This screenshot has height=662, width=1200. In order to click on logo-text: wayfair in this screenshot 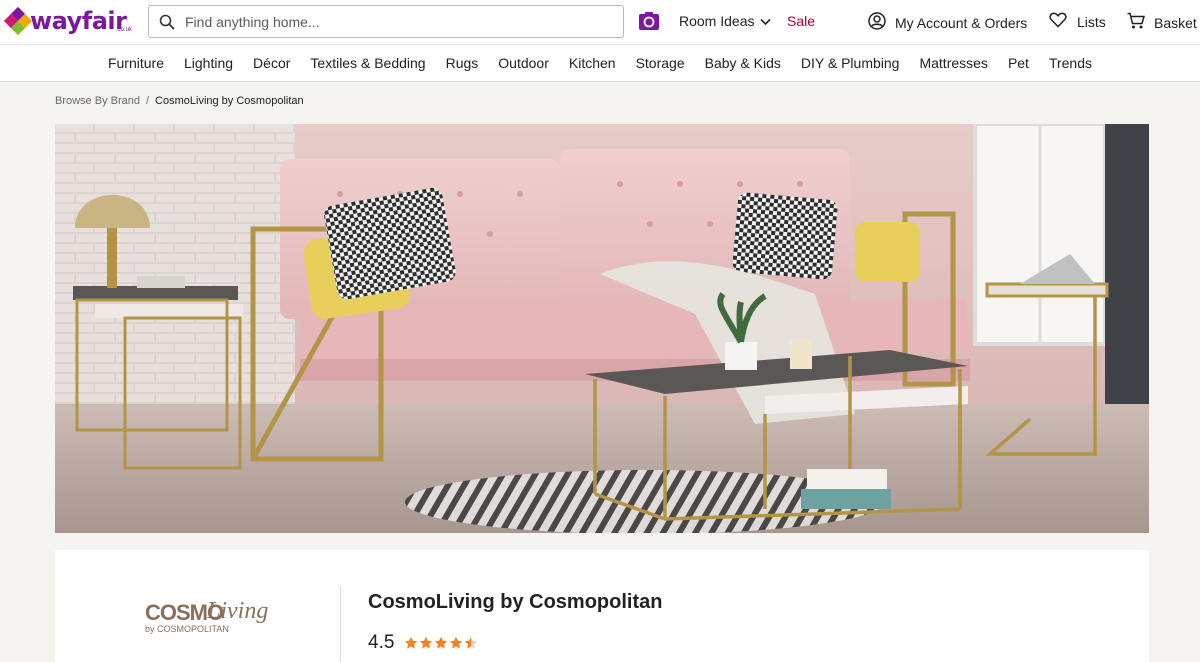, I will do `click(78, 21)`.